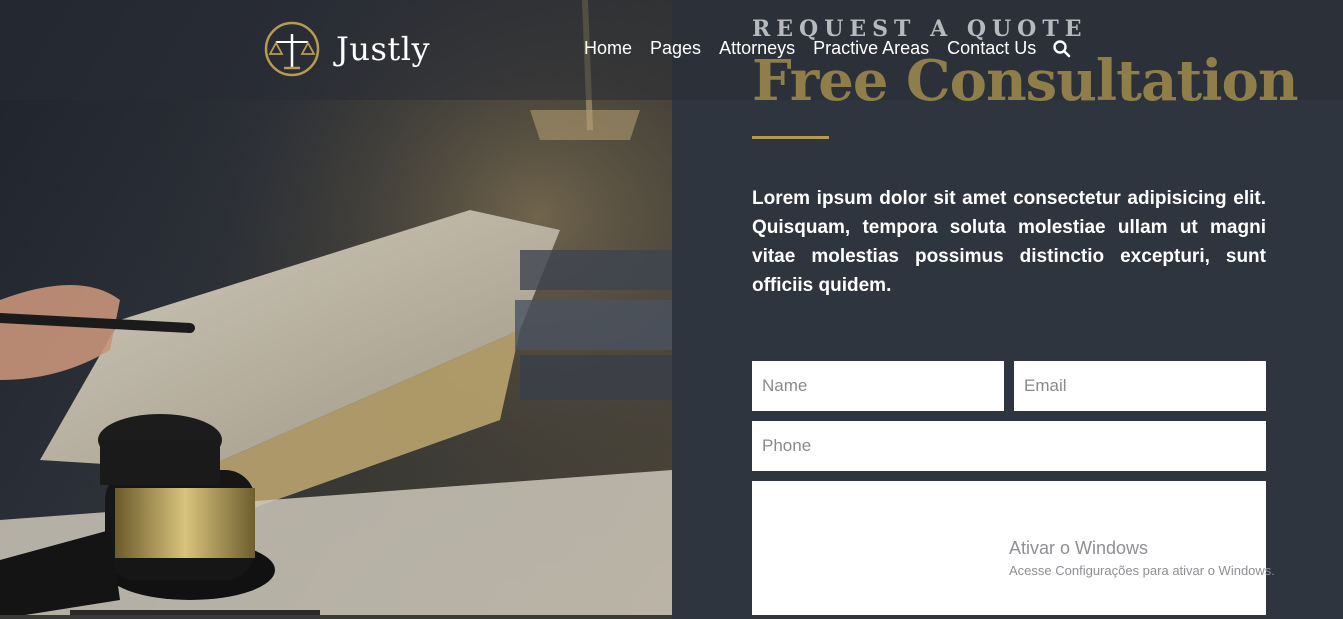 This screenshot has width=1343, height=619. What do you see at coordinates (1140, 386) in the screenshot?
I see `email-field` at bounding box center [1140, 386].